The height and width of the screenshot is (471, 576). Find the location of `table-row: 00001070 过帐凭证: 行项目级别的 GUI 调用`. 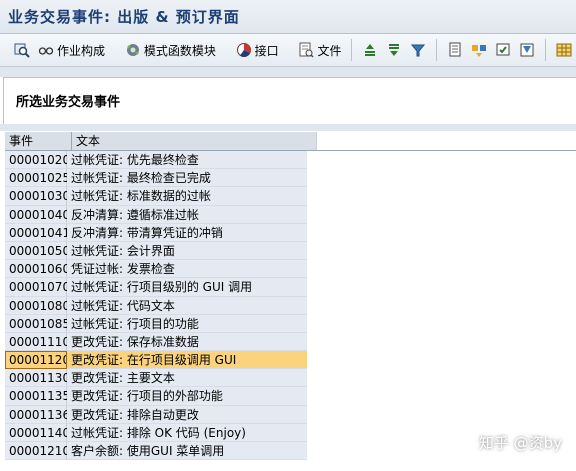

table-row: 00001070 过帐凭证: 行项目级别的 GUI 调用 is located at coordinates (290, 287).